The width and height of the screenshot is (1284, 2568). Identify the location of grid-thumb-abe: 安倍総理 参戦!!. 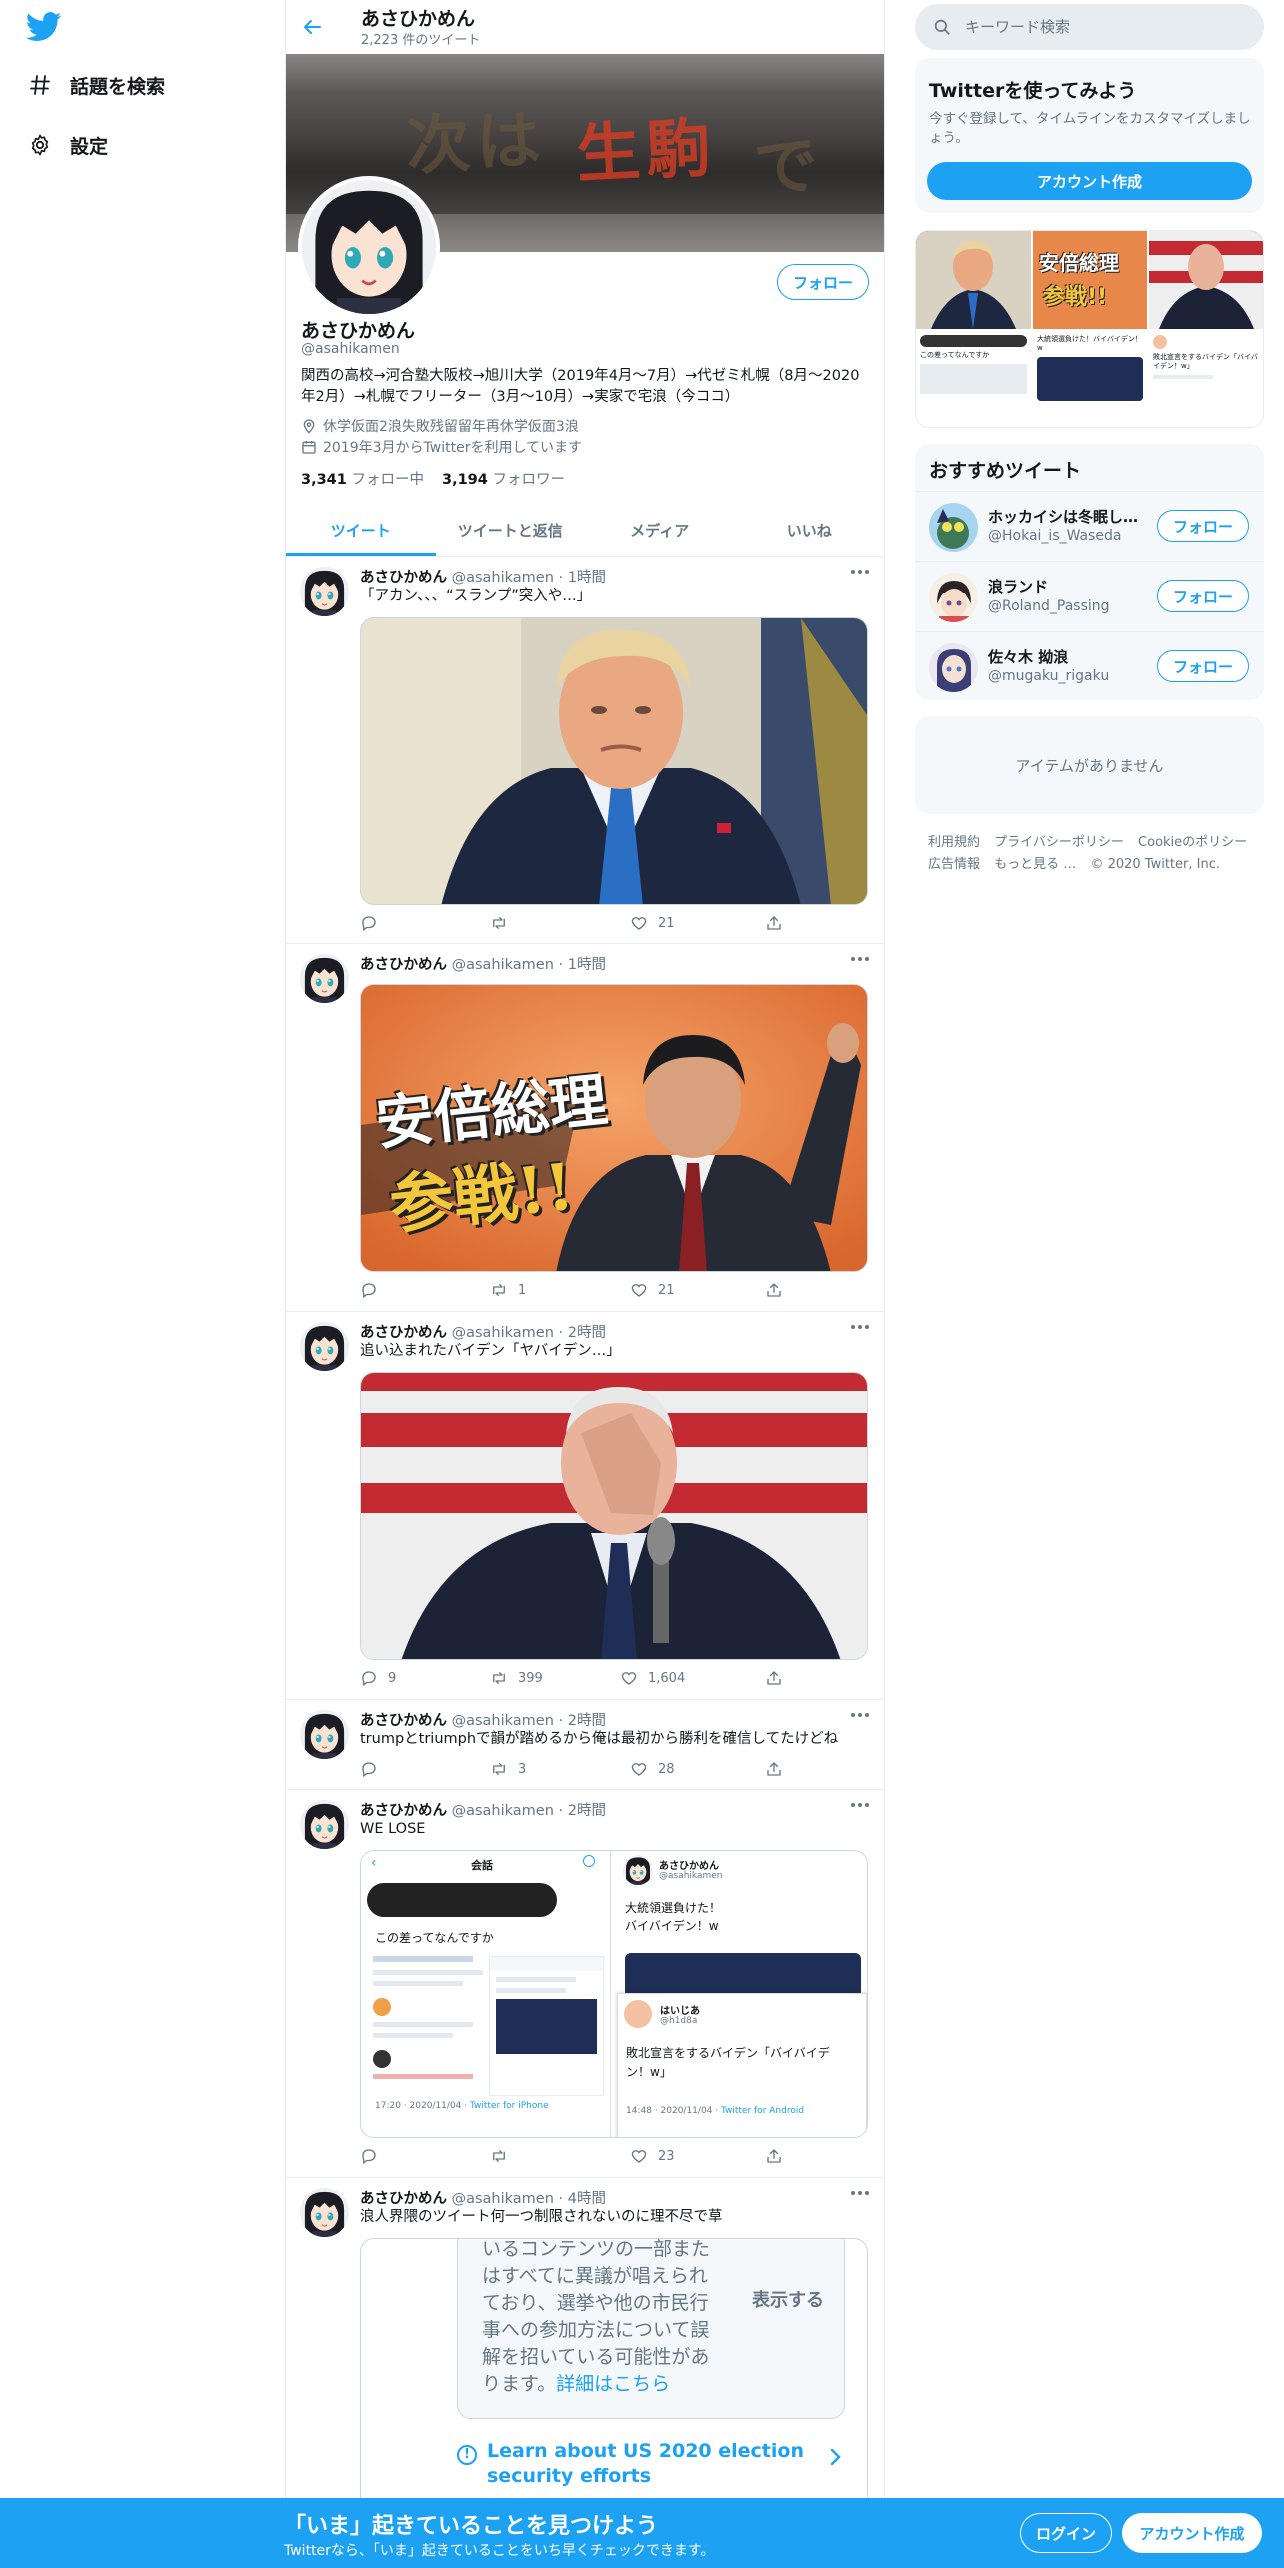
(1090, 280).